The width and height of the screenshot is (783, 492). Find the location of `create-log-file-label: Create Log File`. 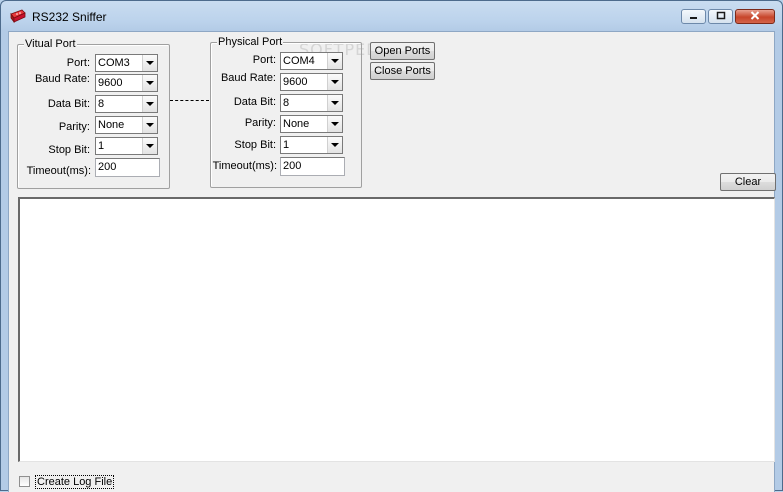

create-log-file-label: Create Log File is located at coordinates (75, 482).